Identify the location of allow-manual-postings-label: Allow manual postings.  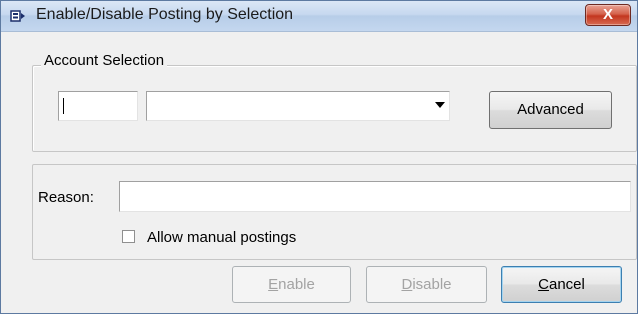
(221, 237).